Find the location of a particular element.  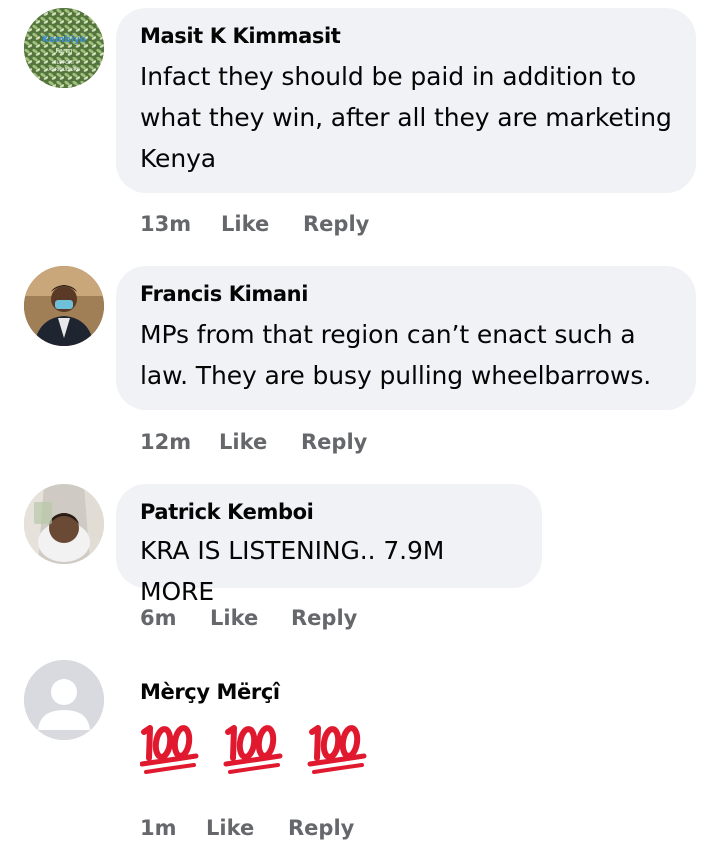

comment-time: 6m is located at coordinates (158, 618).